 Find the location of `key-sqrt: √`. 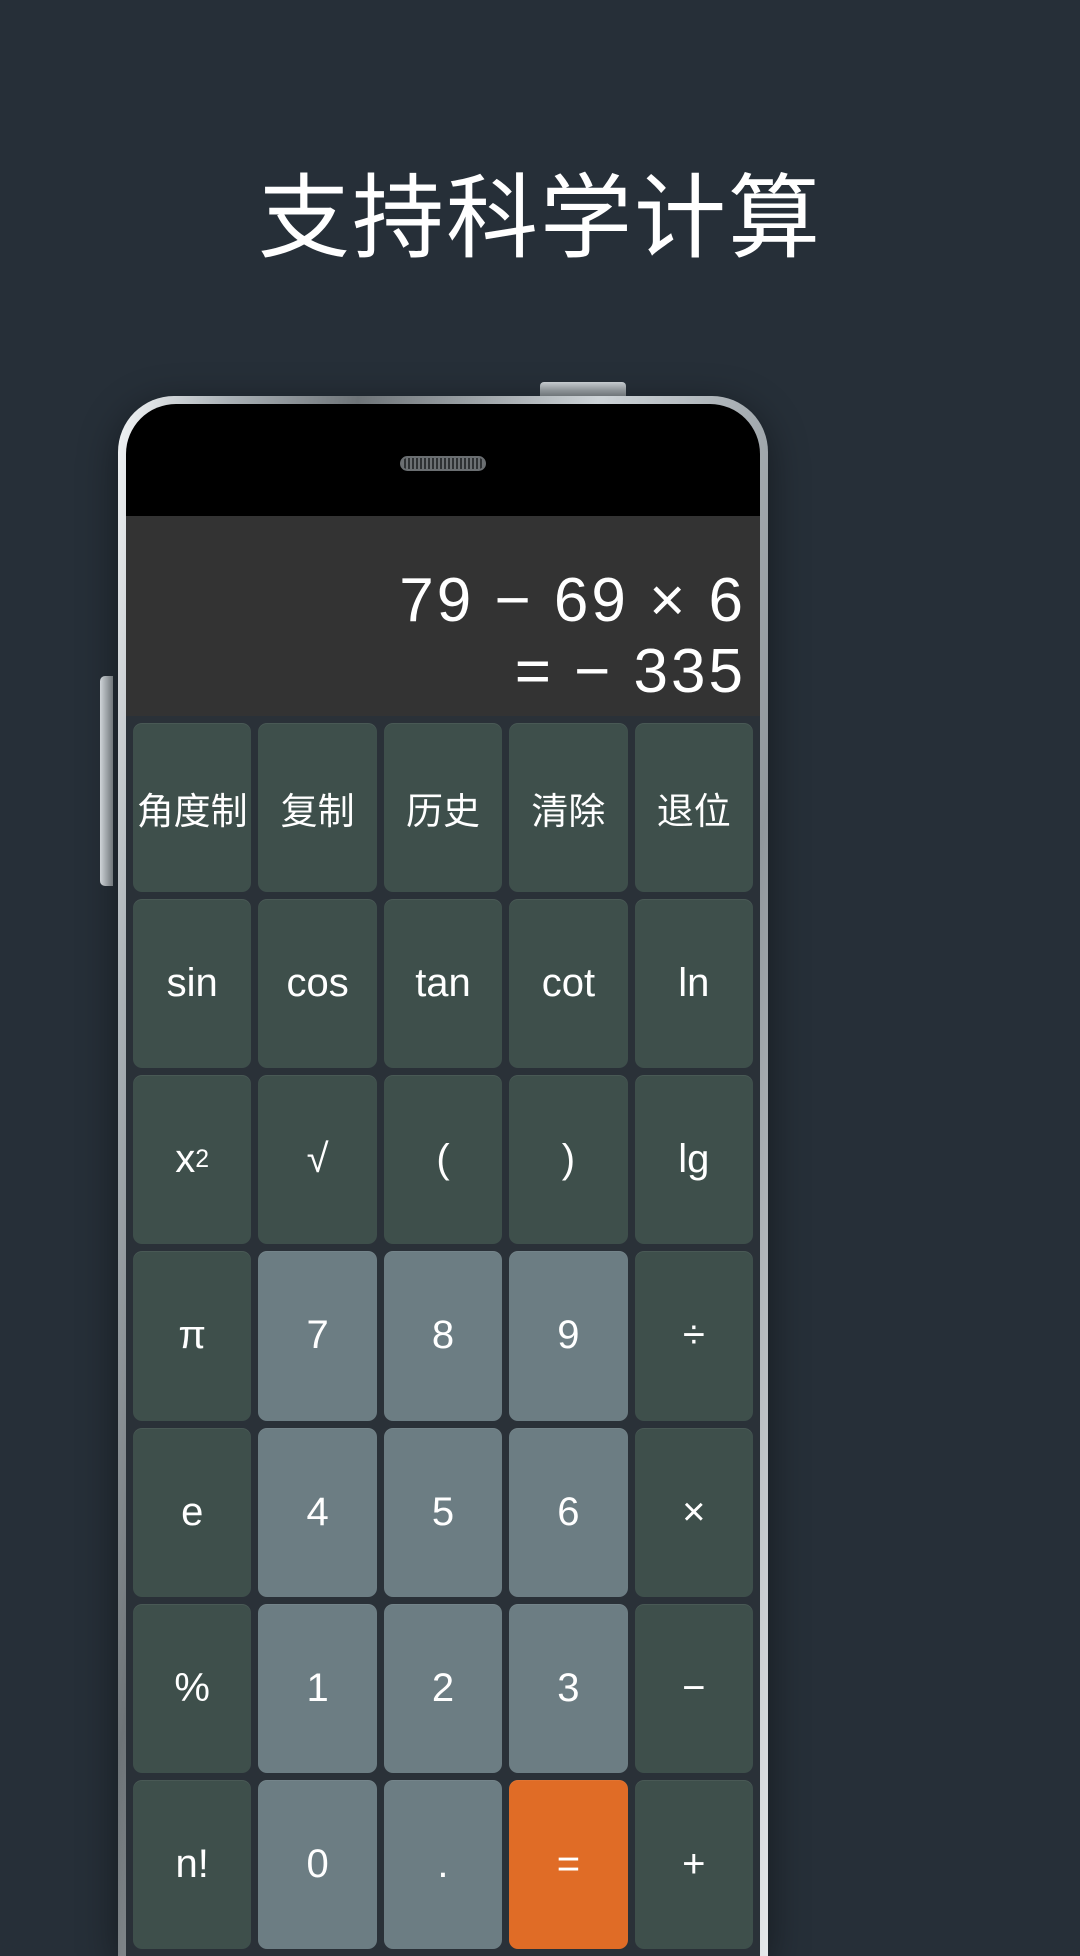

key-sqrt: √ is located at coordinates (317, 1160).